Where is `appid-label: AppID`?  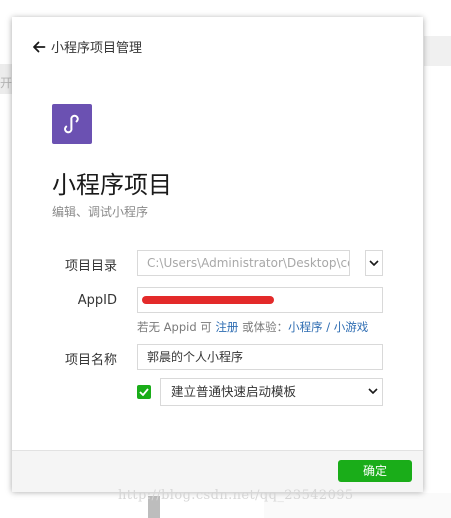
appid-label: AppID is located at coordinates (97, 300).